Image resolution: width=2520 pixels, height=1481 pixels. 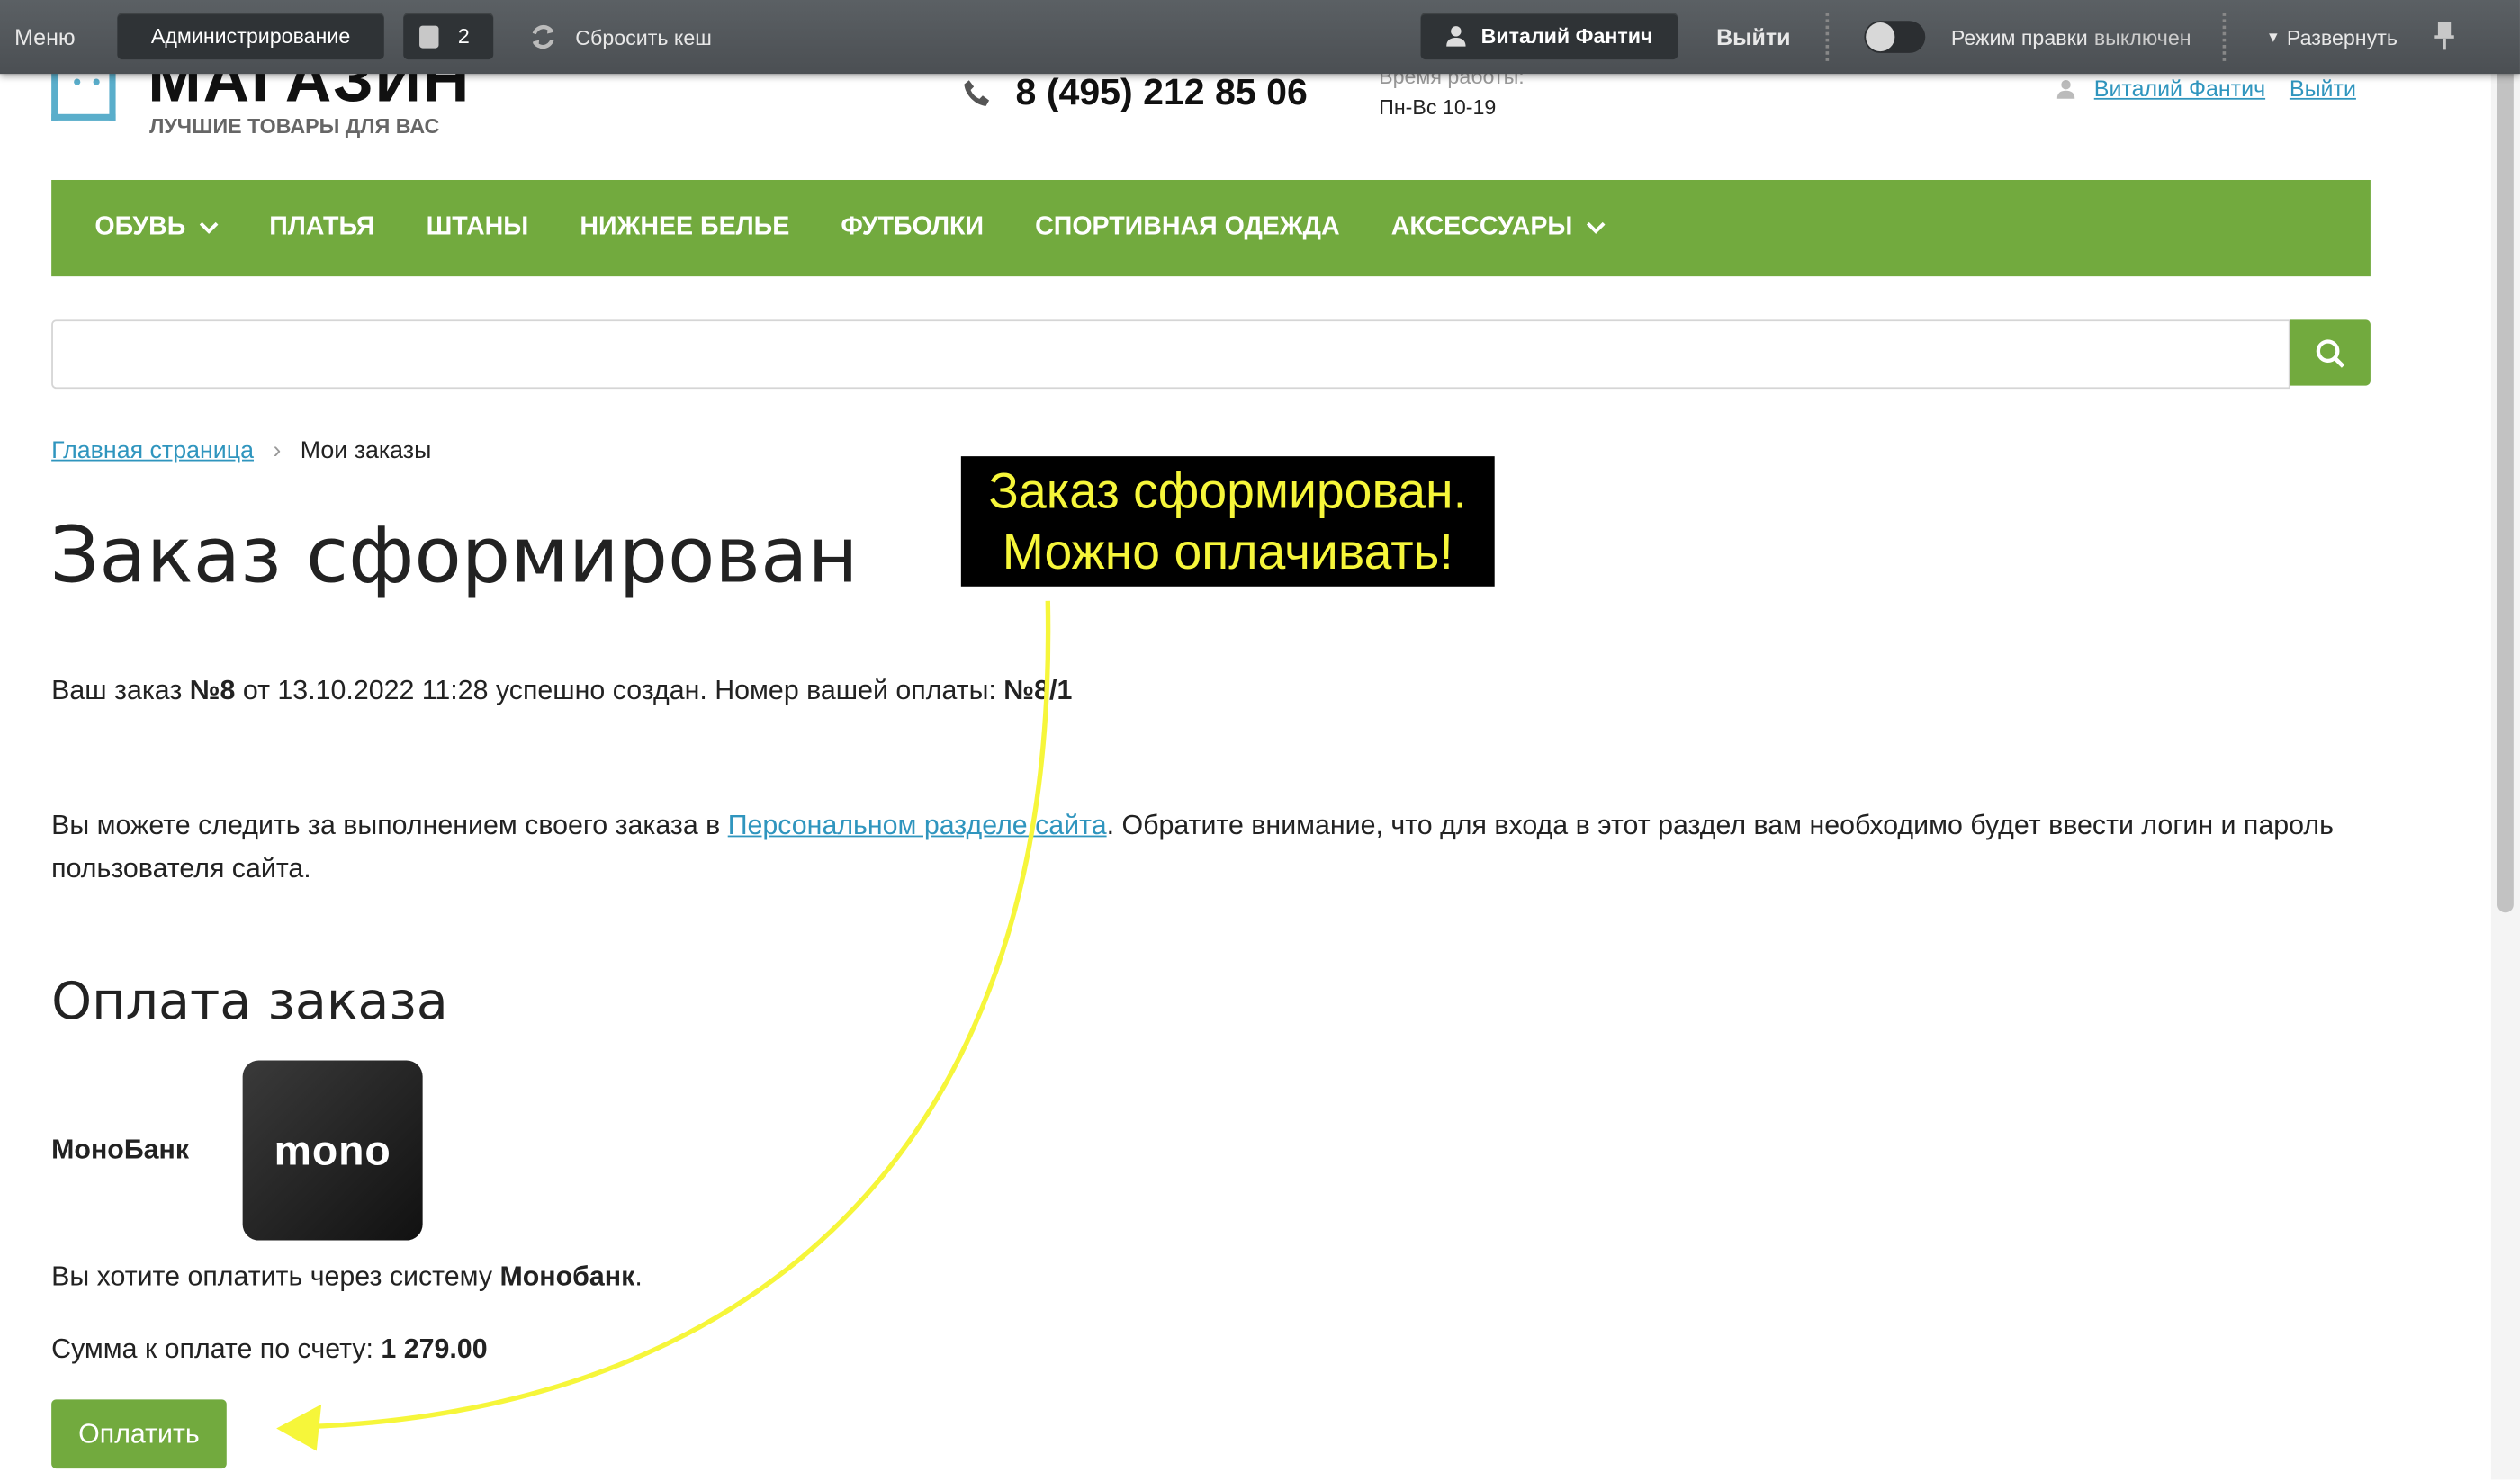 I want to click on search-icon, so click(x=2330, y=352).